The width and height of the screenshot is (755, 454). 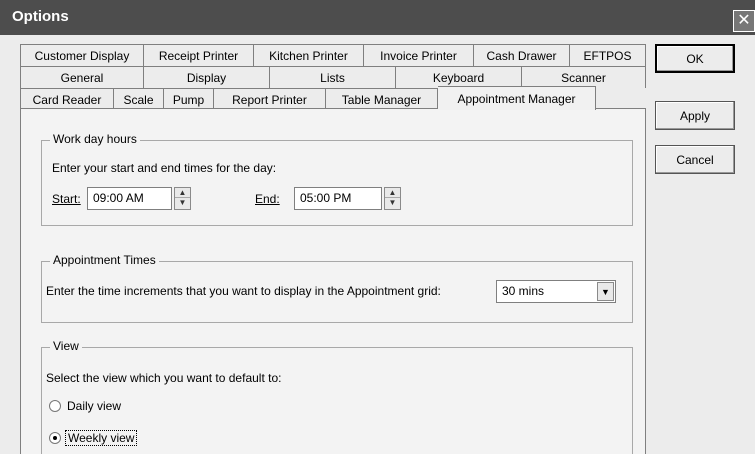 What do you see at coordinates (584, 77) in the screenshot?
I see `tab-scanner: Scanner` at bounding box center [584, 77].